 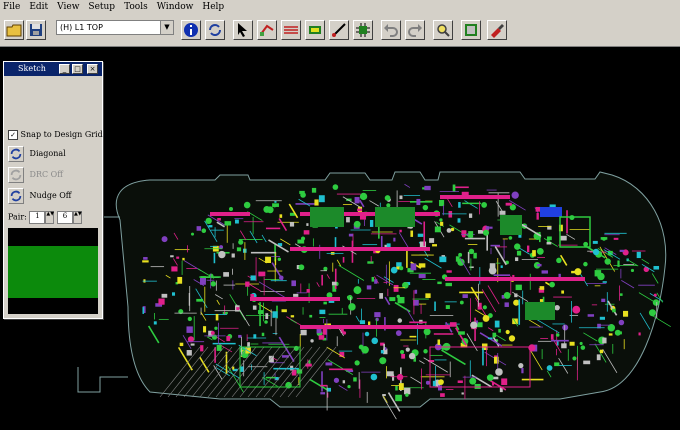 I want to click on component-button, so click(x=363, y=30).